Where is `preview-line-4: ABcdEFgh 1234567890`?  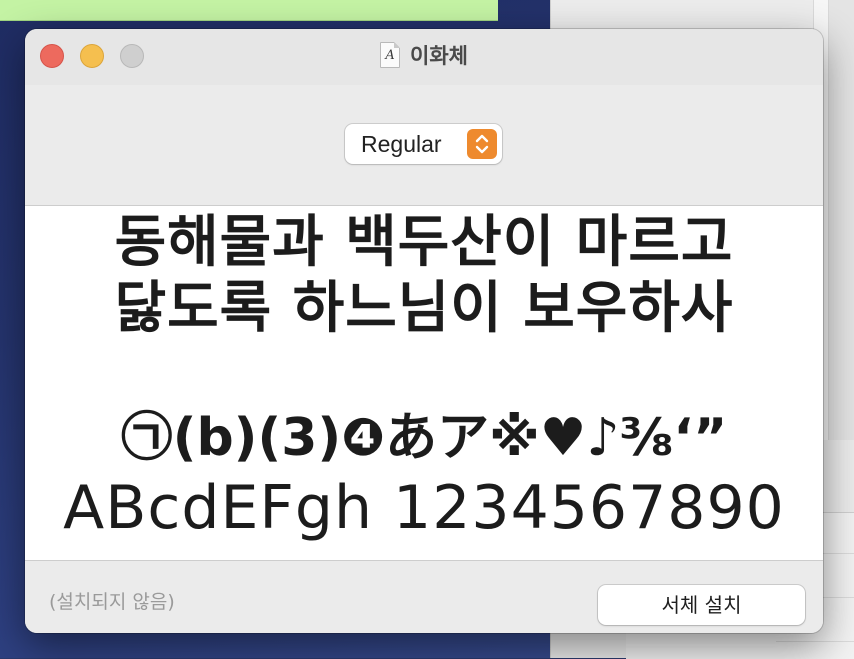 preview-line-4: ABcdEFgh 1234567890 is located at coordinates (424, 508).